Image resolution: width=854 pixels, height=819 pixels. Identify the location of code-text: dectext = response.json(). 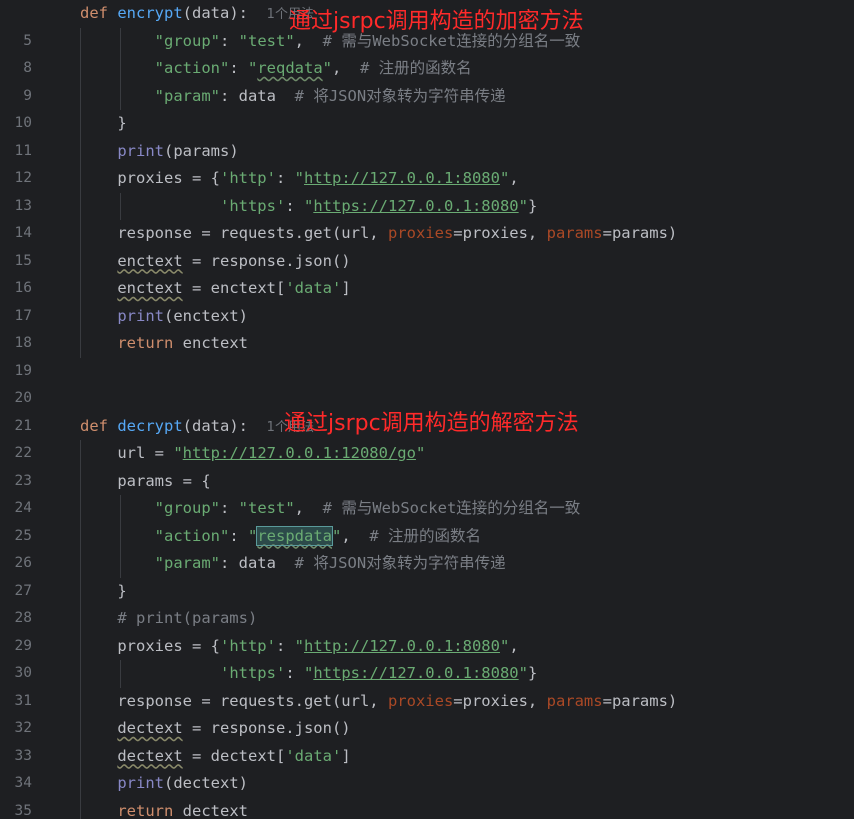
(215, 729).